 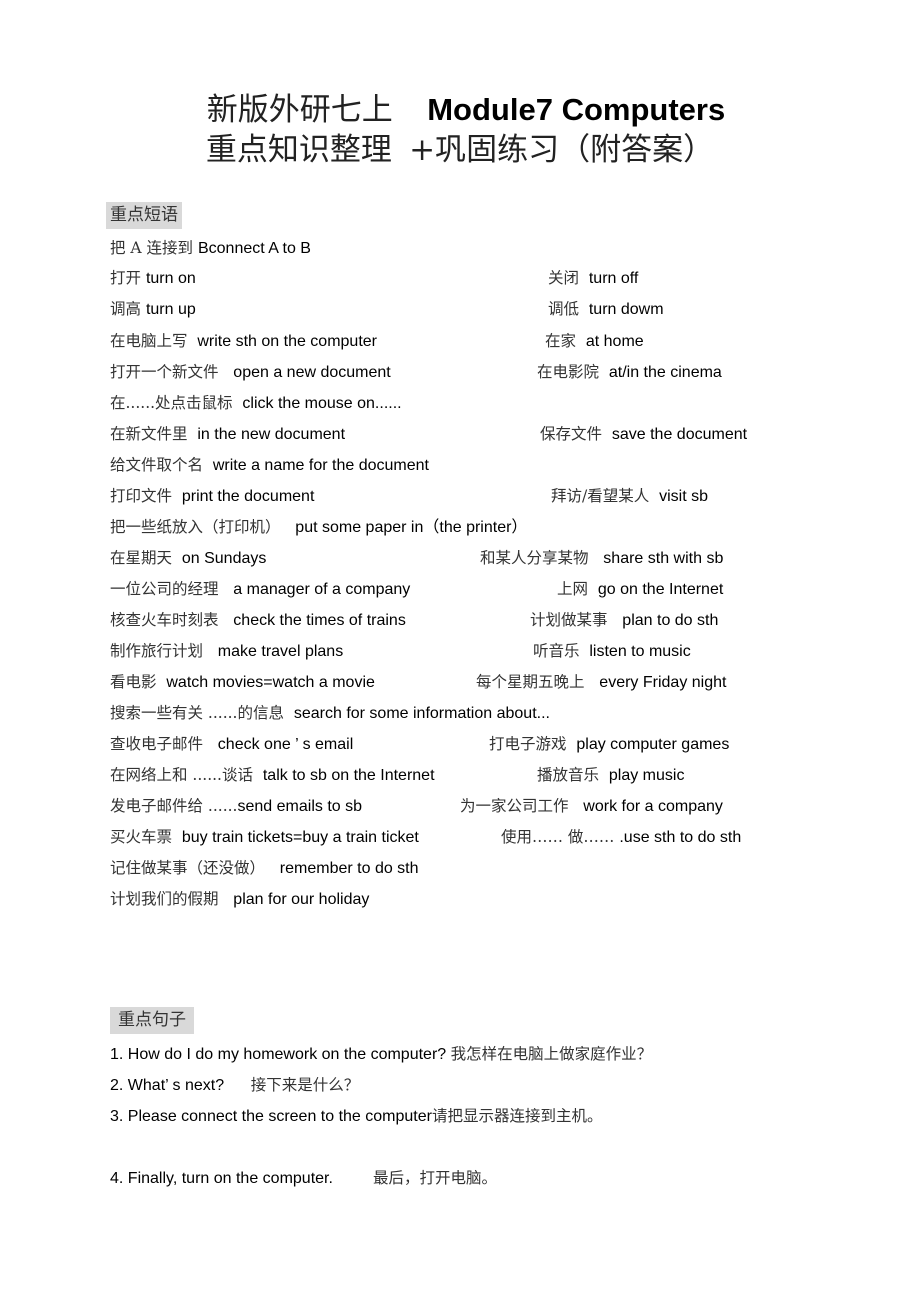 I want to click on phrase-right: 在电影院 at/in the cinema, so click(x=629, y=372).